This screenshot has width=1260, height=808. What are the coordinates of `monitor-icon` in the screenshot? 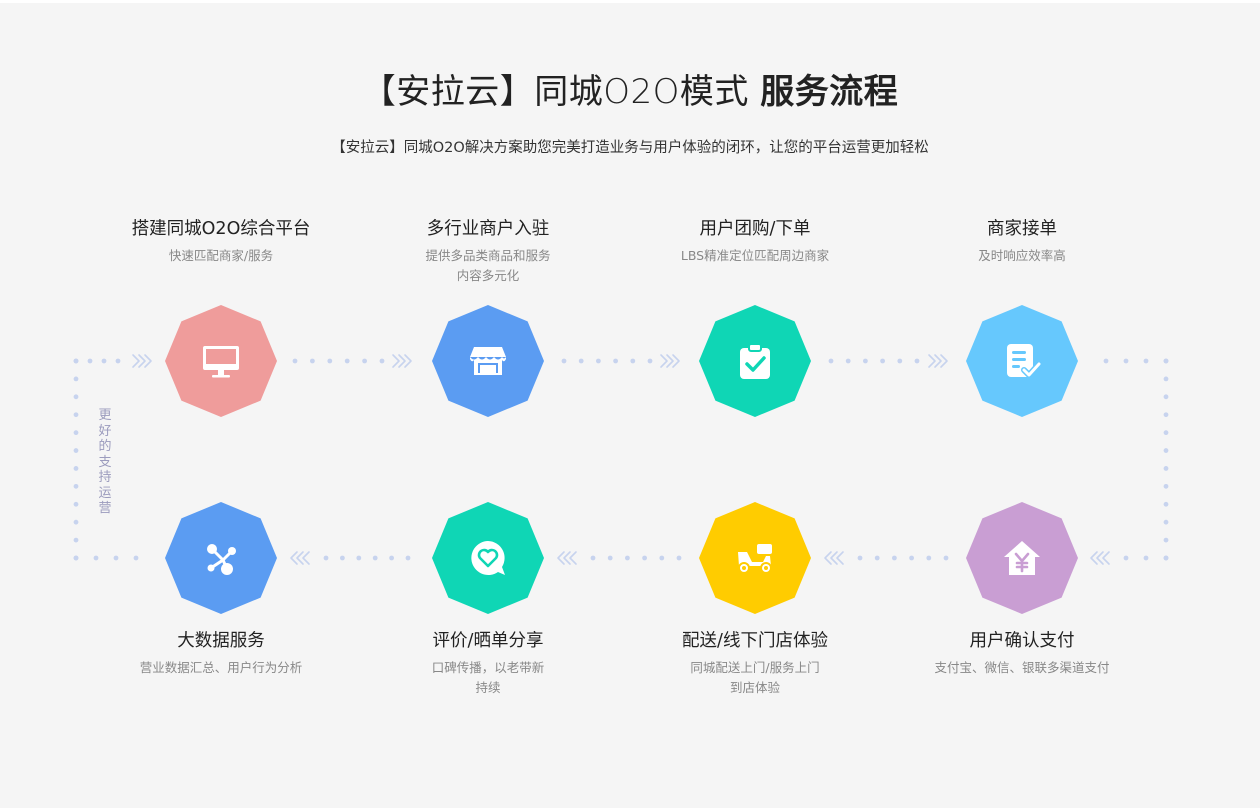 It's located at (221, 361).